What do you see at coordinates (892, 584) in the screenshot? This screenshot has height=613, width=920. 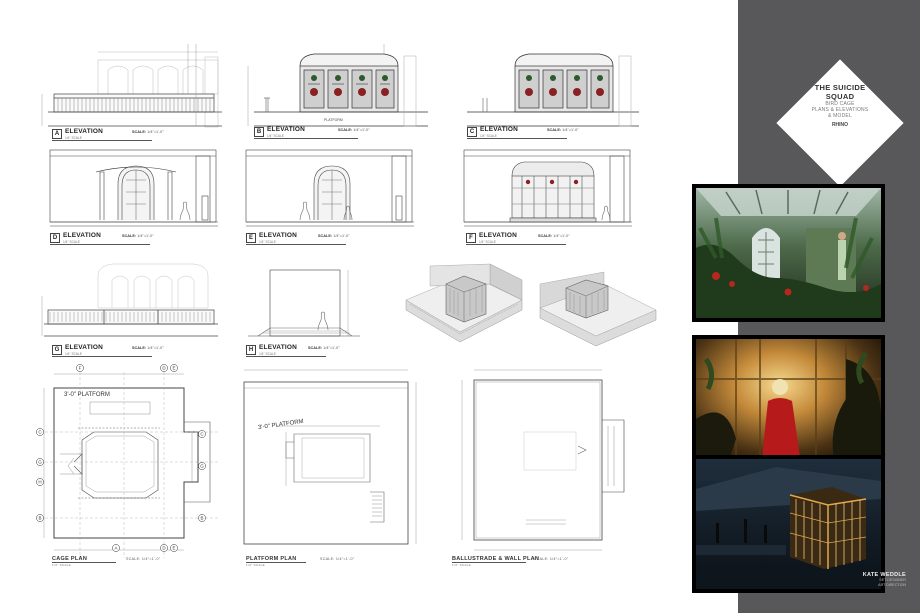 I see `designer-credit-line-2: ART DIRECTION` at bounding box center [892, 584].